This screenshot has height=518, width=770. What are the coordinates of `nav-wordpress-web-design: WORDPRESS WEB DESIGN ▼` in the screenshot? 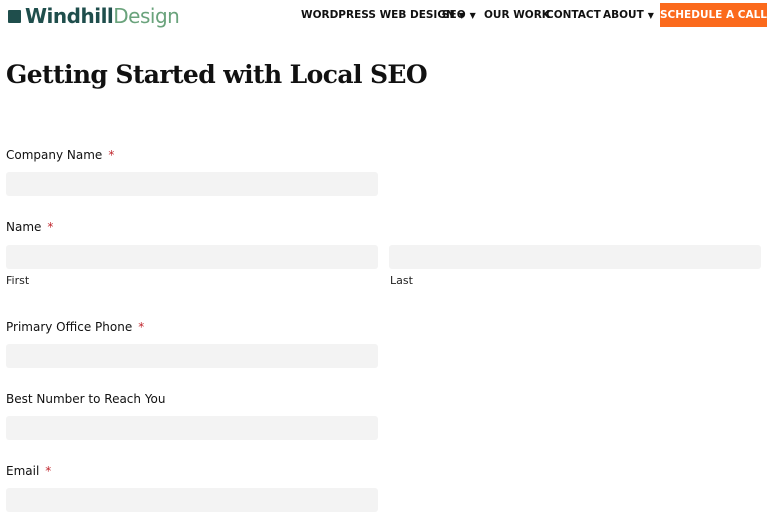 It's located at (383, 15).